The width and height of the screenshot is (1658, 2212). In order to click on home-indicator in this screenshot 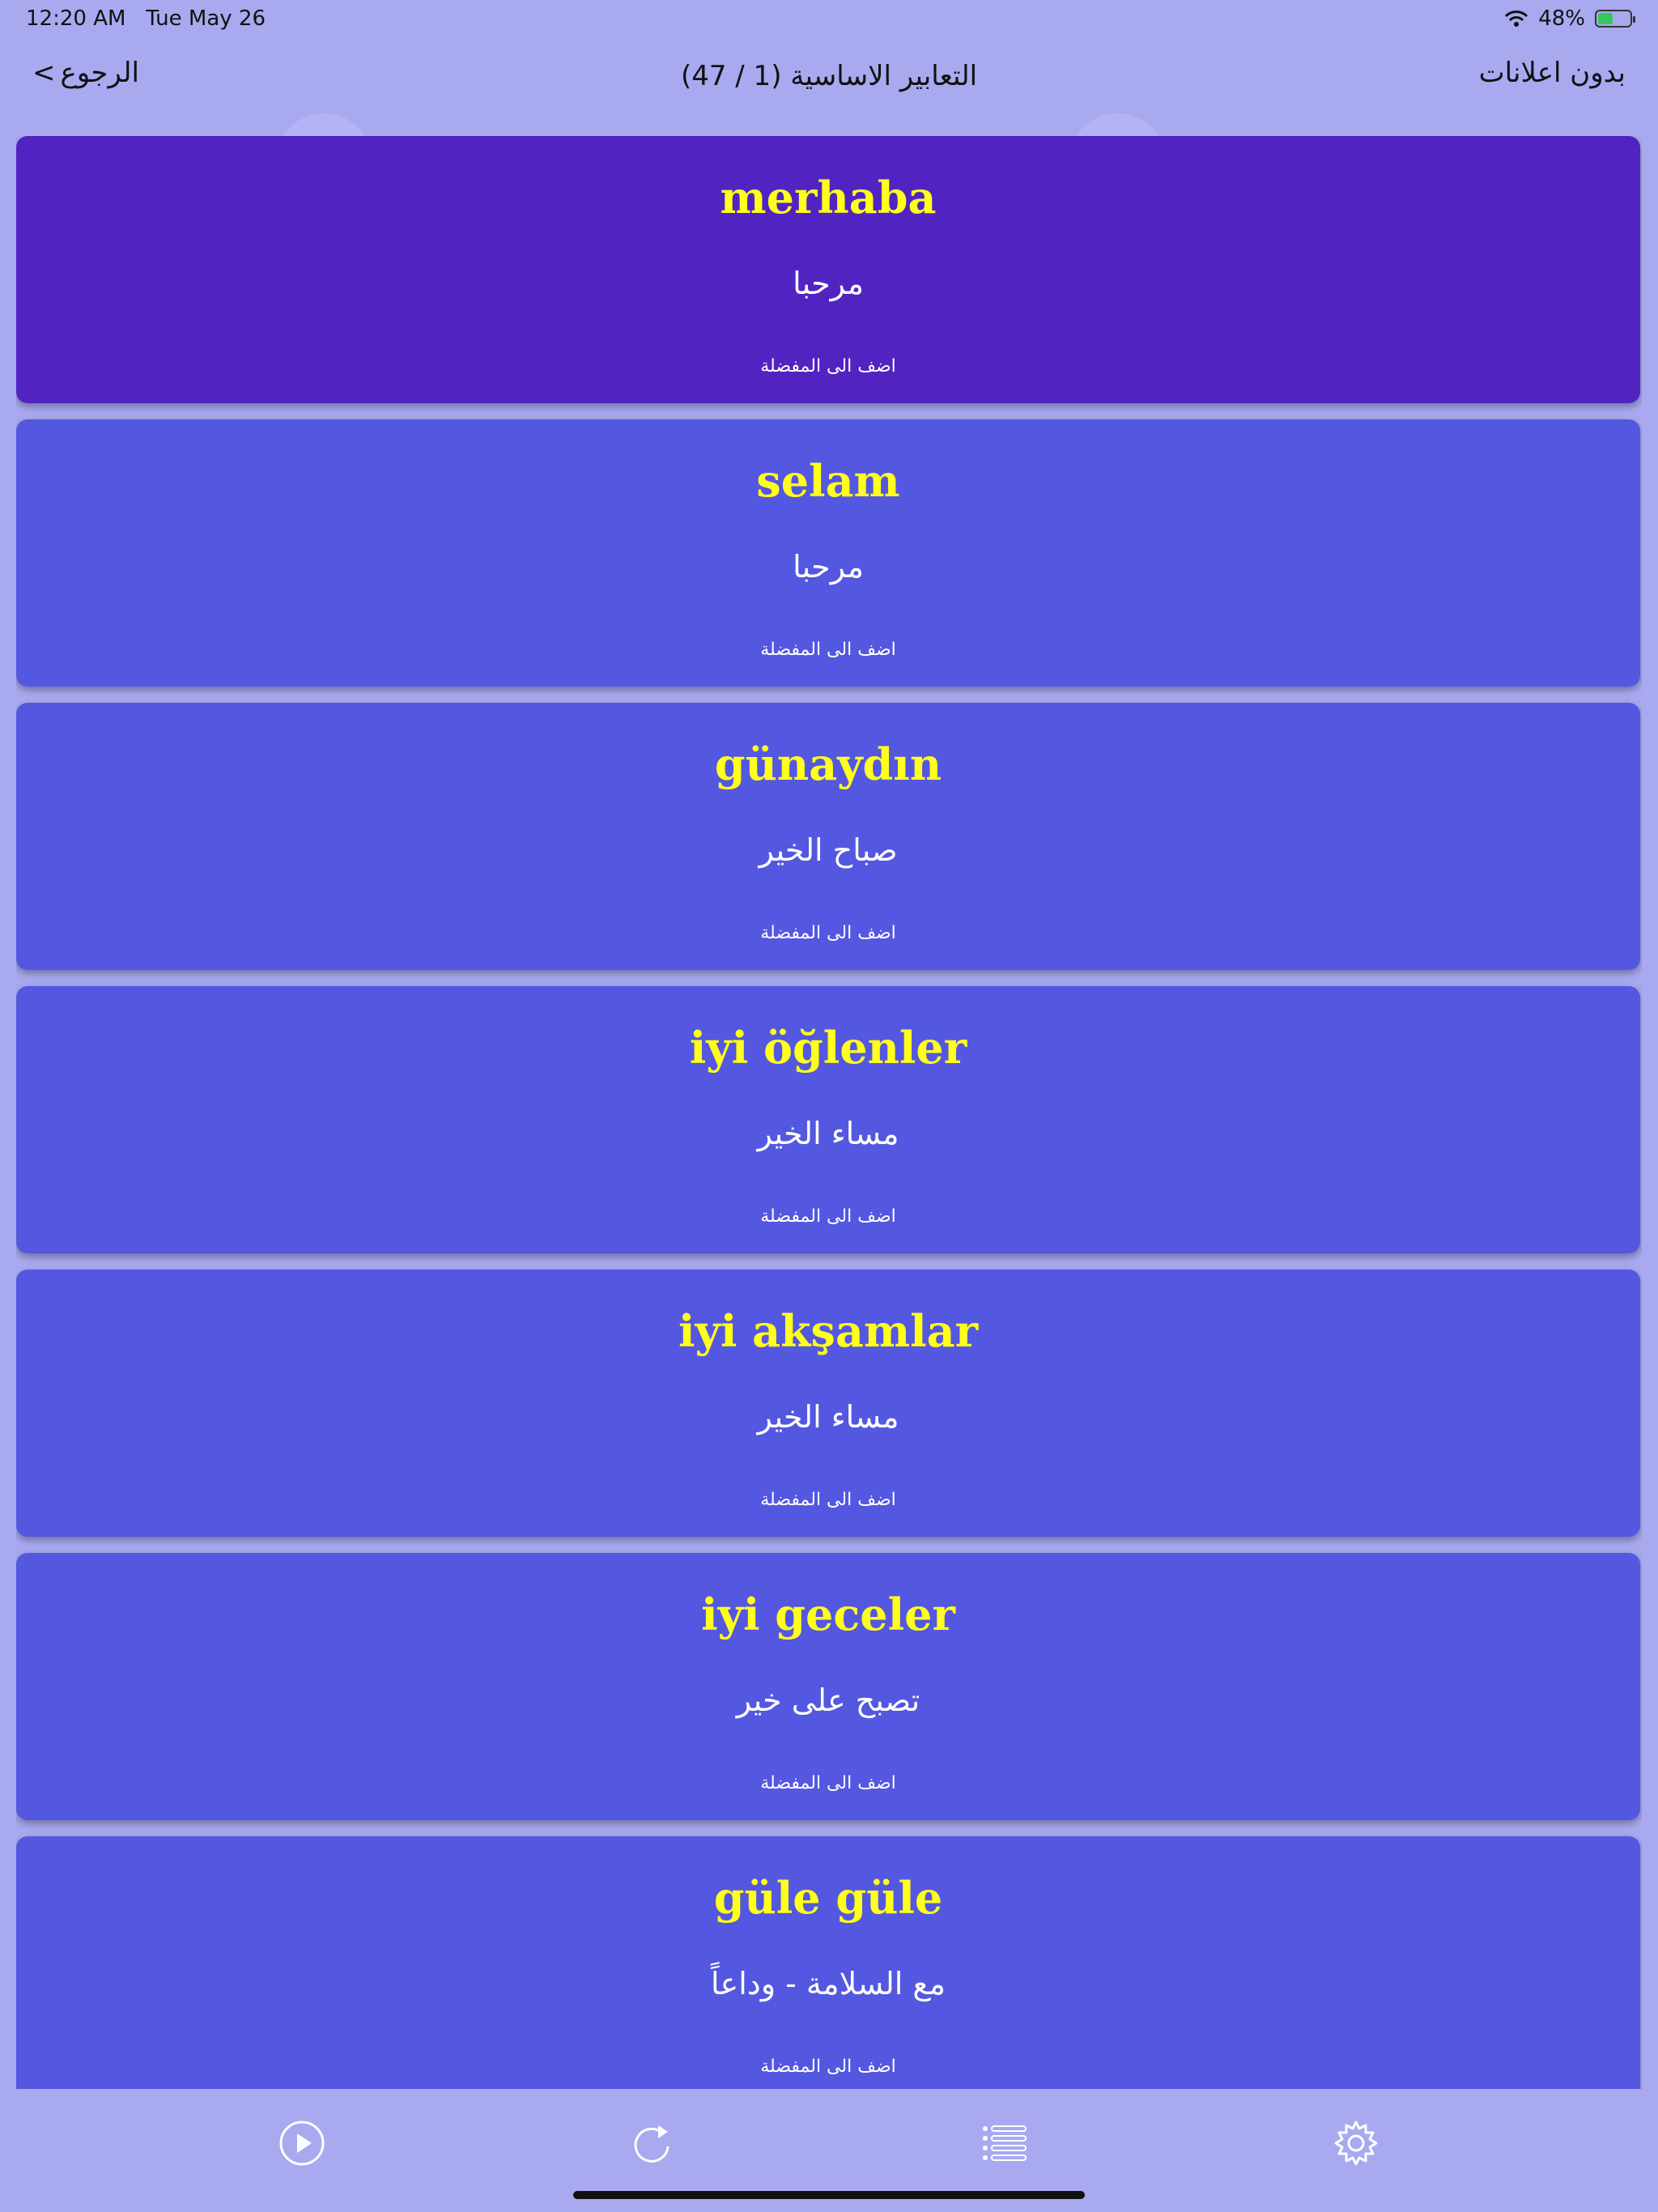, I will do `click(829, 2195)`.